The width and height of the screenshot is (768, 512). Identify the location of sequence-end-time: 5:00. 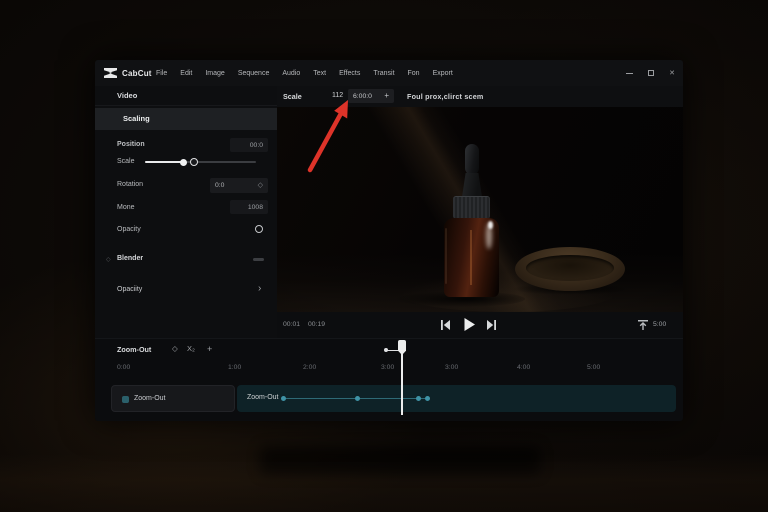
(660, 324).